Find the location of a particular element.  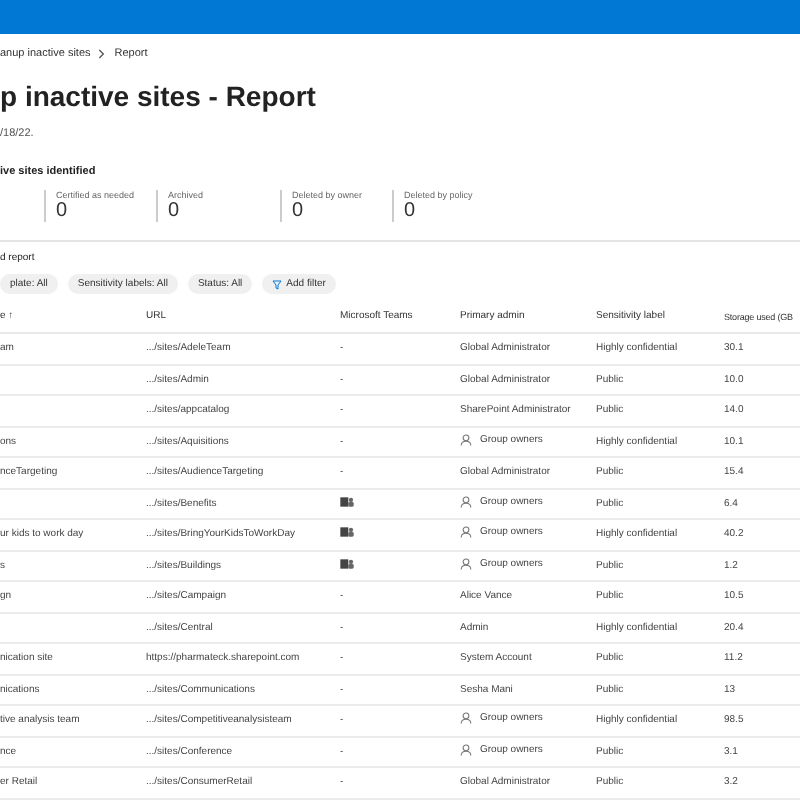

page-title: p inactive sites - Report is located at coordinates (159, 97).